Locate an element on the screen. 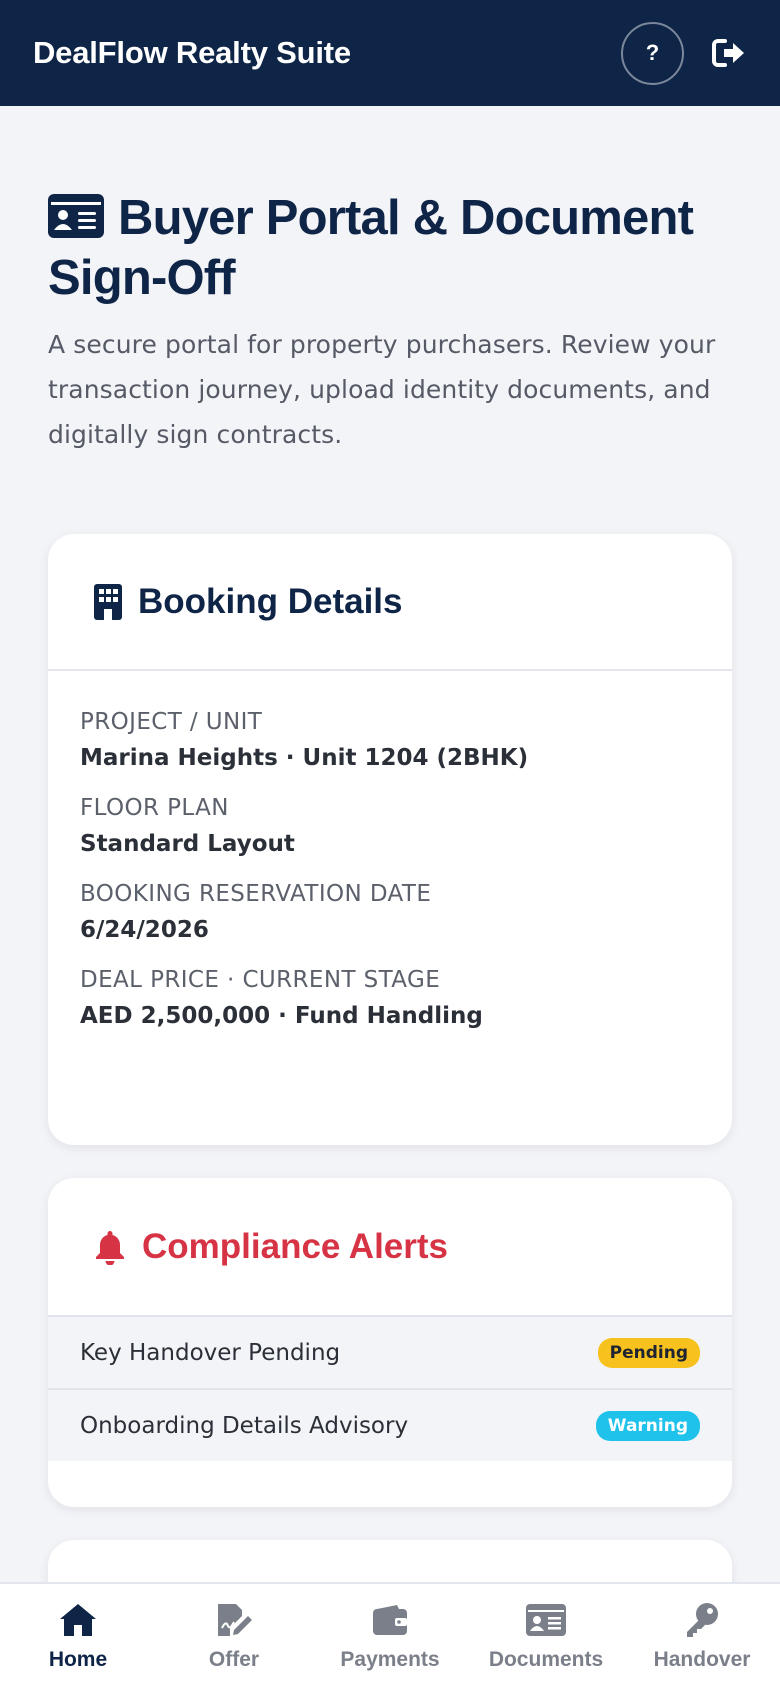  help-button: ? is located at coordinates (652, 53).